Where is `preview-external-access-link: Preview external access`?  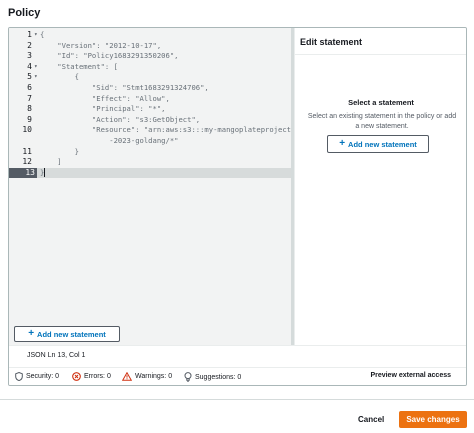 preview-external-access-link: Preview external access is located at coordinates (410, 375).